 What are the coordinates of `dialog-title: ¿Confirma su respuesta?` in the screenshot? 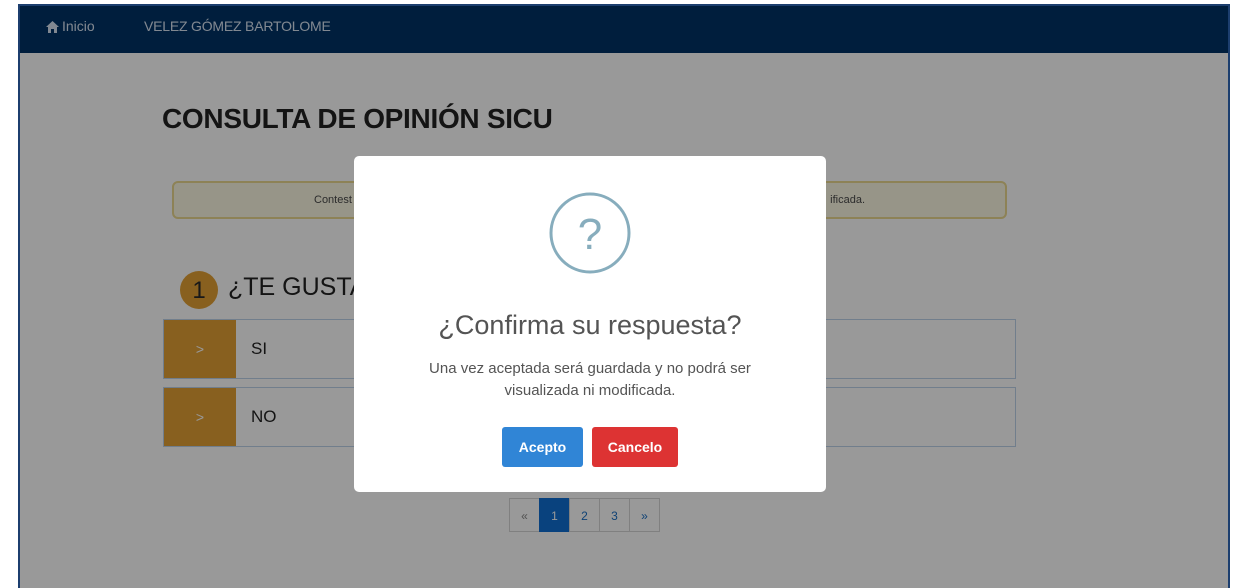 It's located at (590, 325).